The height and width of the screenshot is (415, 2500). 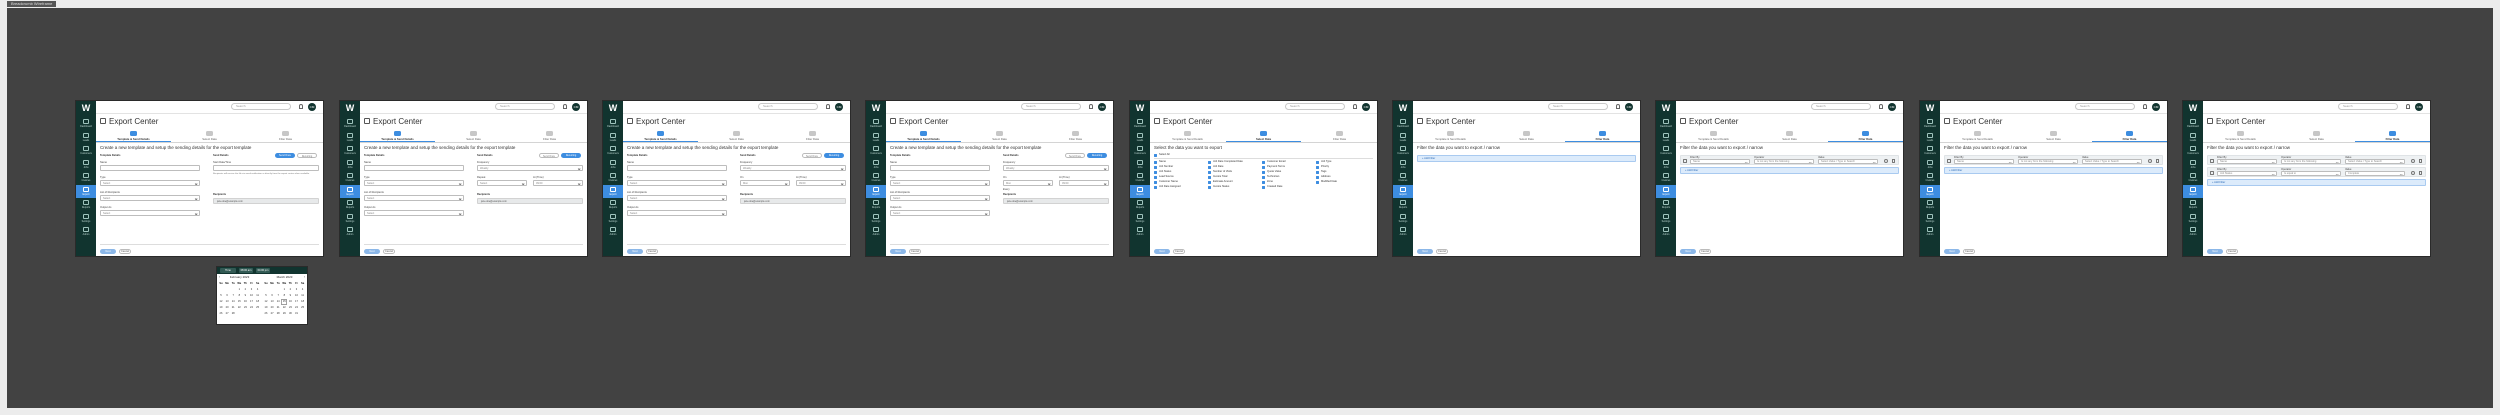 What do you see at coordinates (284, 314) in the screenshot?
I see `calendar-day: 29` at bounding box center [284, 314].